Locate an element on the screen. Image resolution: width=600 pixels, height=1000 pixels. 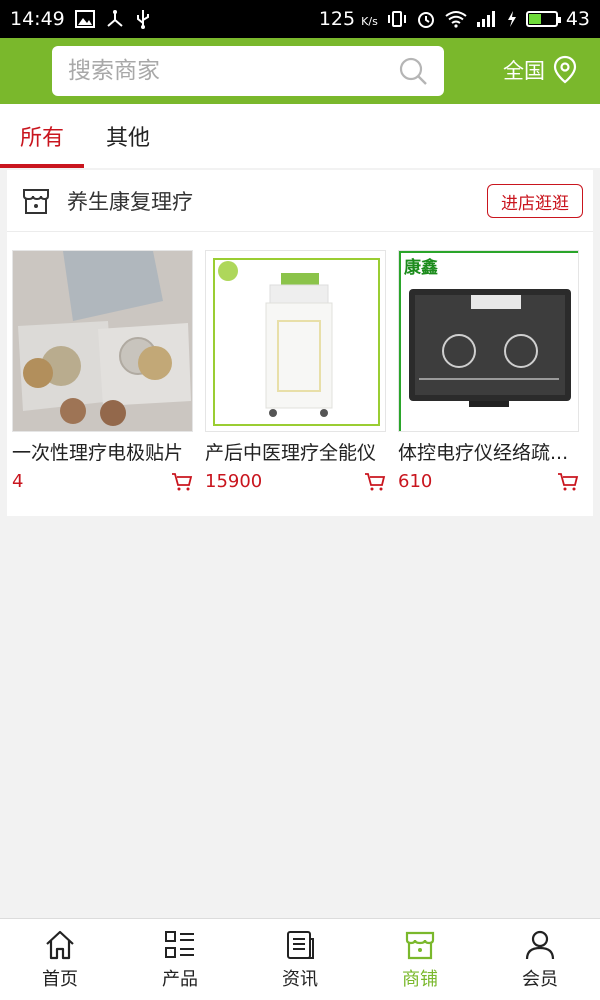
search-input is located at coordinates (218, 71).